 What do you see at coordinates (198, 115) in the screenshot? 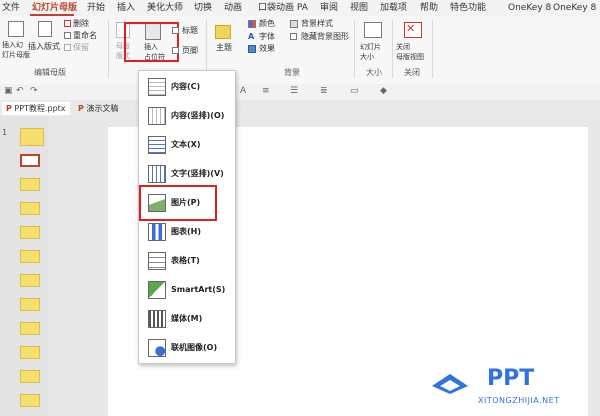
I see `menu-item-label: 内容(竖排)(O)` at bounding box center [198, 115].